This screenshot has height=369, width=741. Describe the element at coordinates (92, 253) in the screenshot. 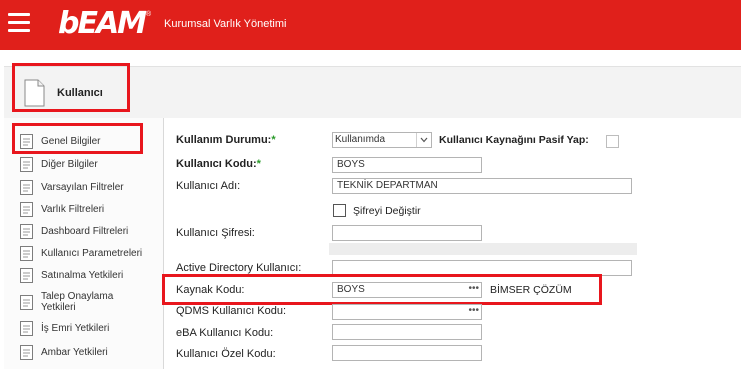

I see `sidebar-item-label: Kullanıcı Parametreleri` at that location.